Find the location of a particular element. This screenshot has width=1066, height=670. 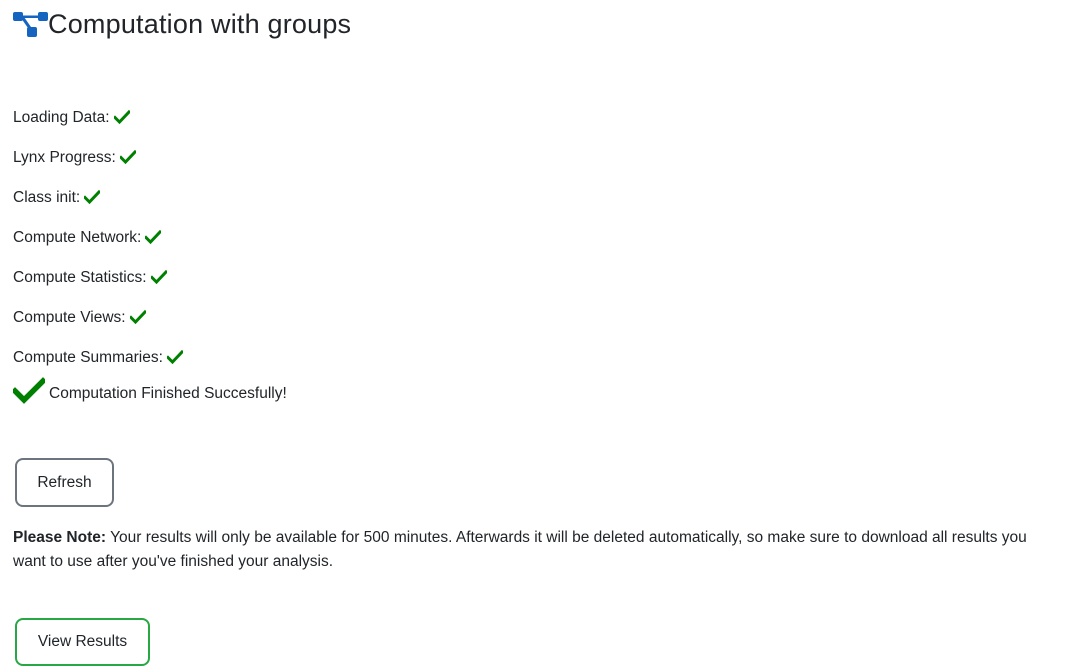

status-row-compute-network: Compute Network: is located at coordinates (98, 238).